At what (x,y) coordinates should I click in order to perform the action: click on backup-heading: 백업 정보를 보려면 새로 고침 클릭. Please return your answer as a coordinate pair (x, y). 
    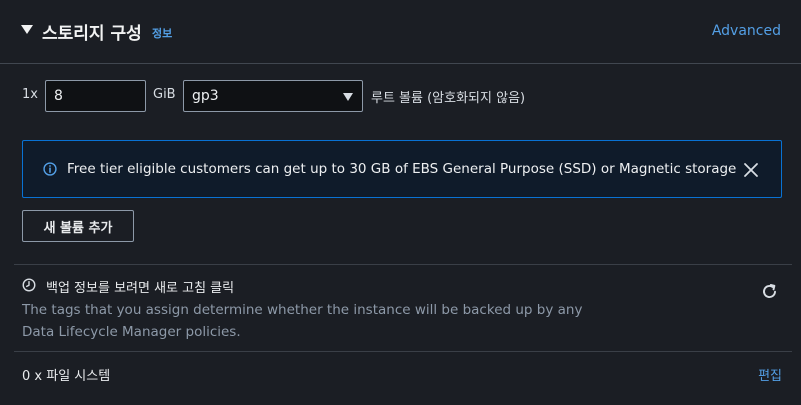
    Looking at the image, I should click on (140, 288).